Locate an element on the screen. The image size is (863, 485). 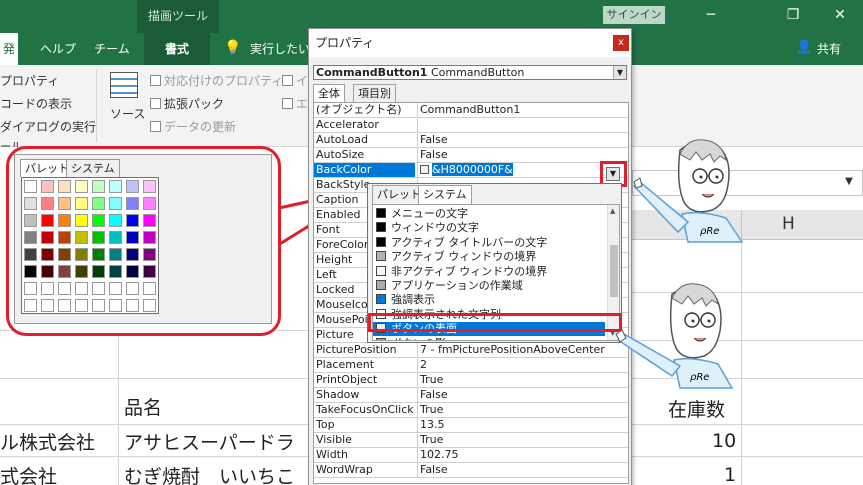
property-value: &H8000000F& is located at coordinates (523, 170).